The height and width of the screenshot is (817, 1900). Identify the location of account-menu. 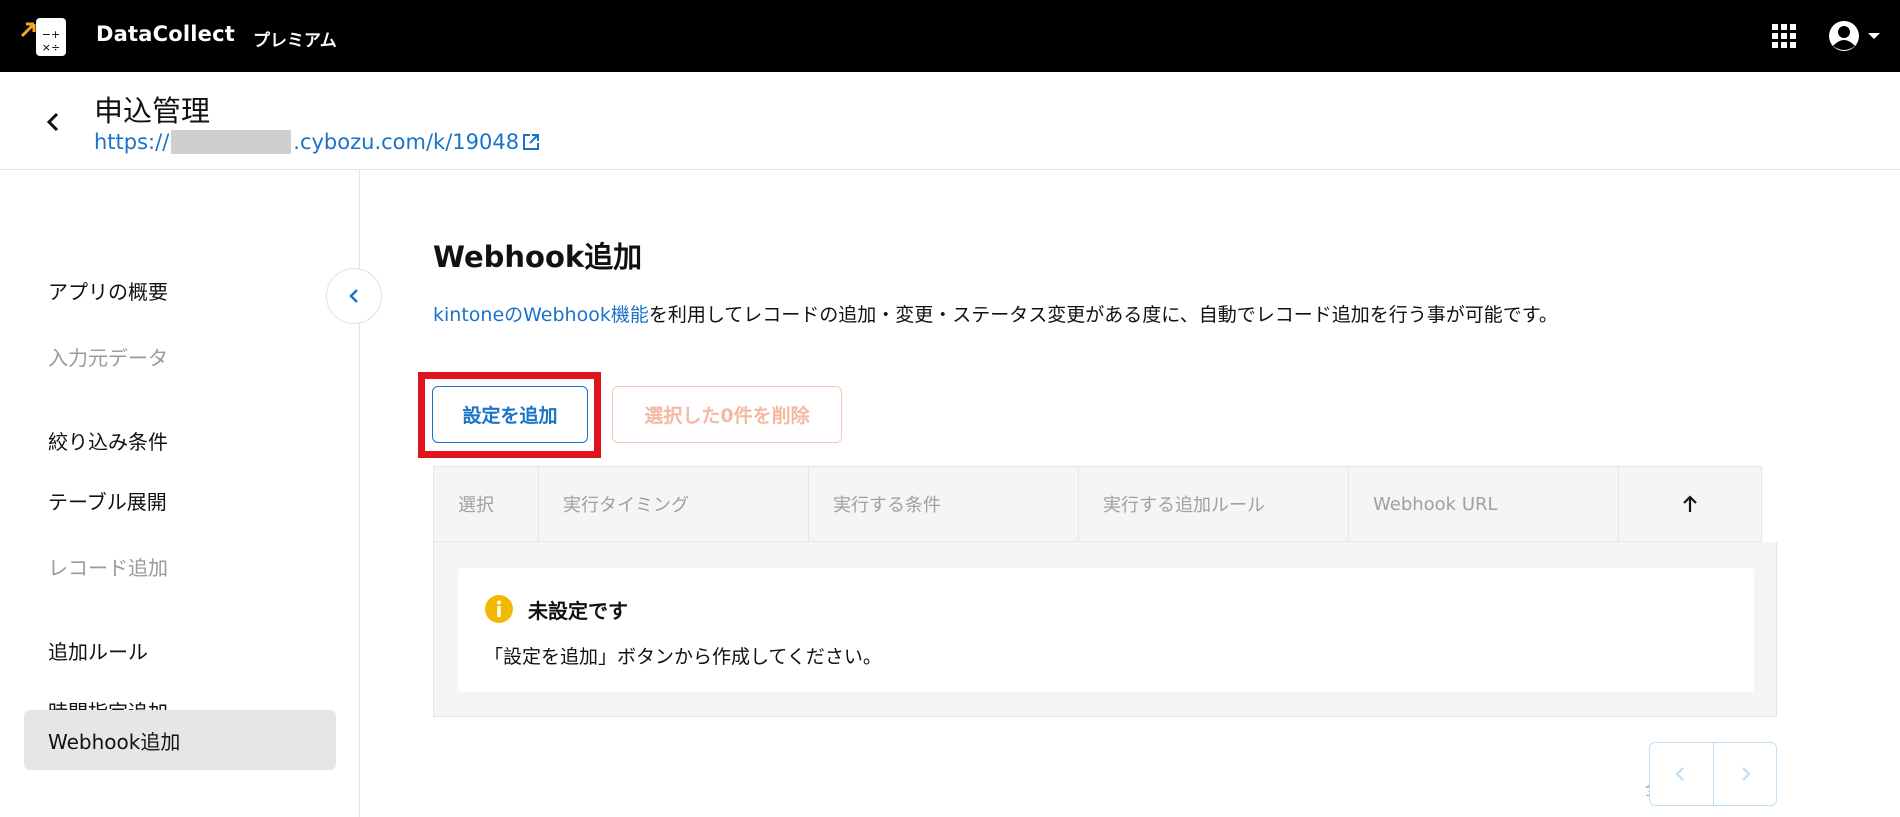
(1856, 36).